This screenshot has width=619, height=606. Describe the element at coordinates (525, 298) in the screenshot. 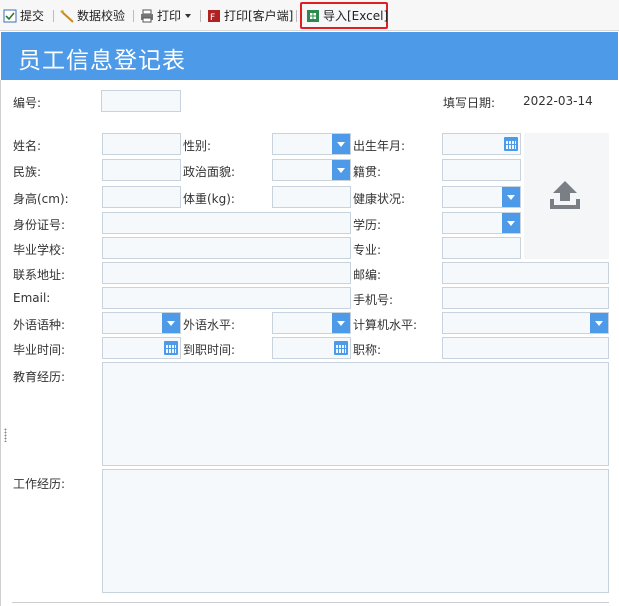

I see `mobile-input` at that location.